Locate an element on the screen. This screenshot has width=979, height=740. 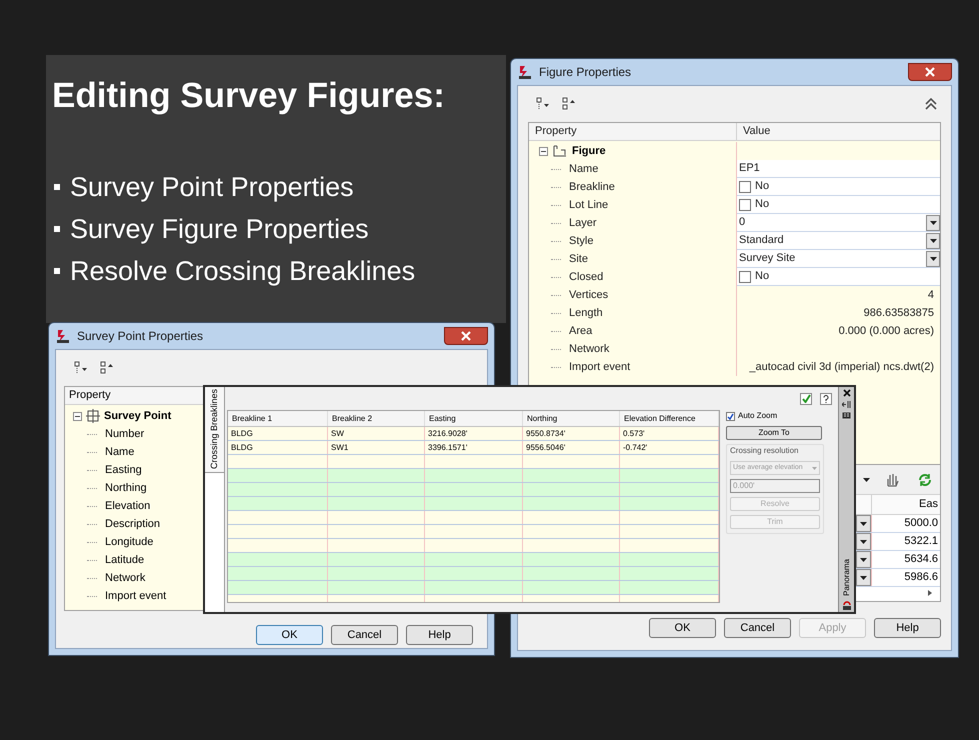
property-label: Number is located at coordinates (124, 434).